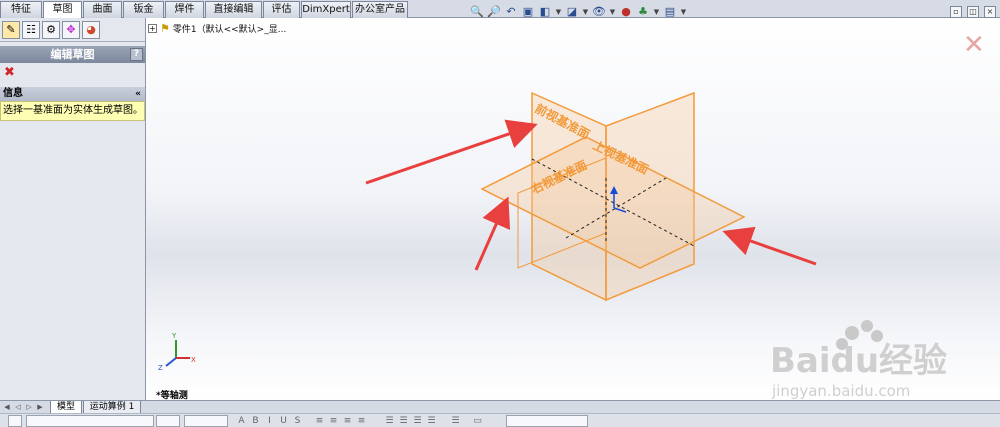 The height and width of the screenshot is (427, 1000). What do you see at coordinates (165, 28) in the screenshot?
I see `part-icon: ⚑` at bounding box center [165, 28].